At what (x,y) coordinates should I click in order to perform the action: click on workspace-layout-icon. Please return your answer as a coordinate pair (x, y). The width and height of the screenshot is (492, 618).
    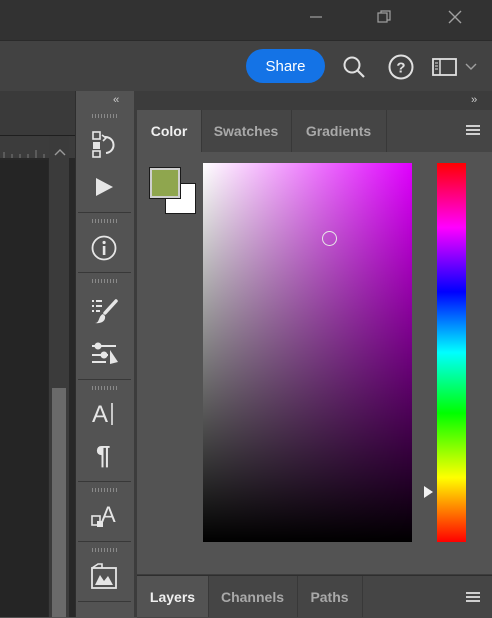
    Looking at the image, I should click on (444, 67).